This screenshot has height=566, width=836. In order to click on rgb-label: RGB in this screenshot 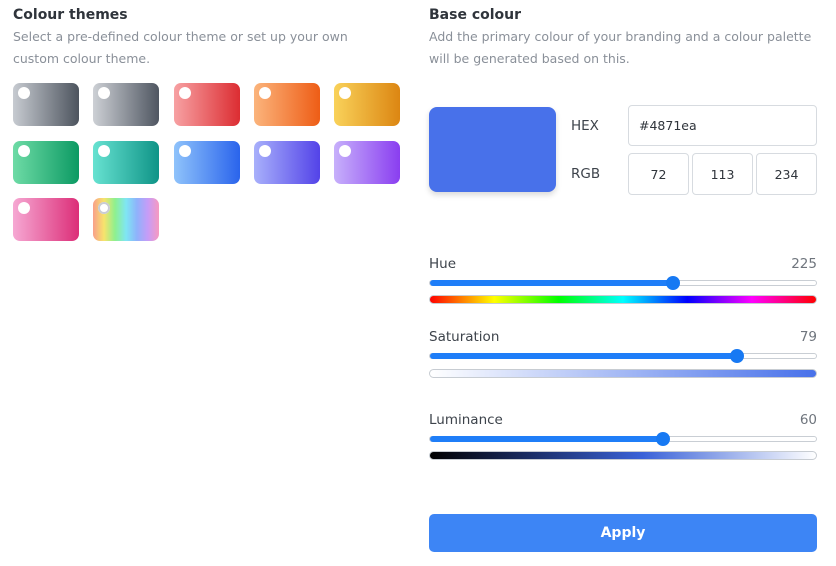, I will do `click(586, 174)`.